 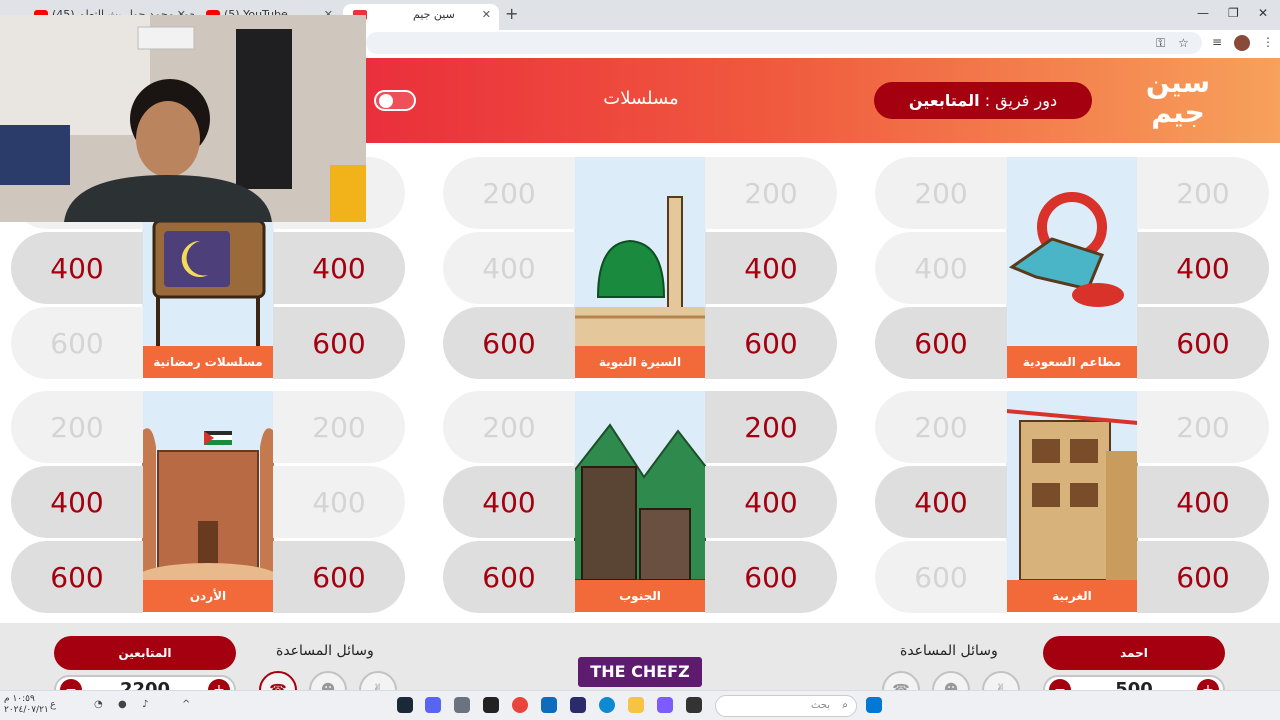 I want to click on category-card-western-region: الغربية, so click(x=1072, y=501).